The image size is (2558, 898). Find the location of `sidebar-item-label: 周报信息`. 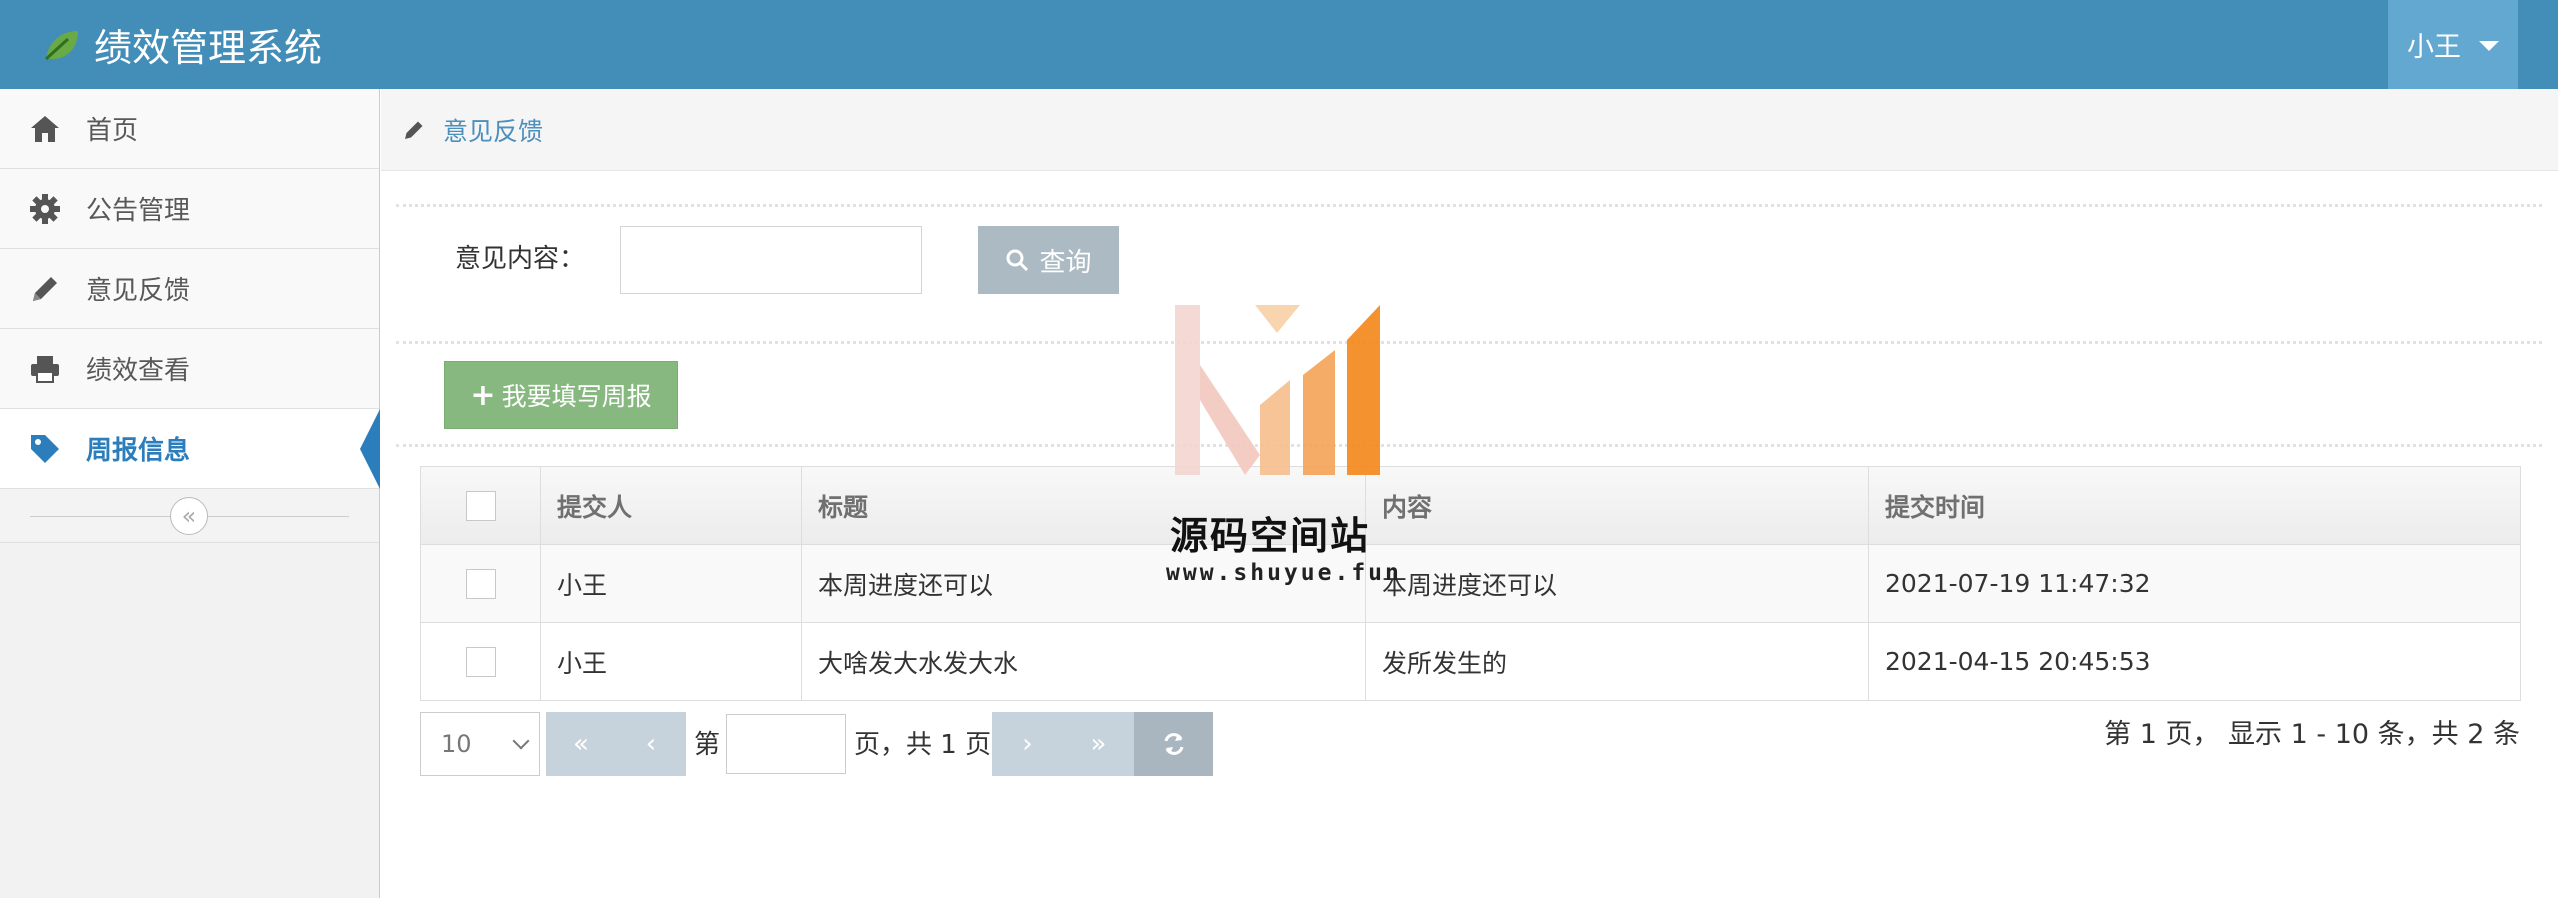

sidebar-item-label: 周报信息 is located at coordinates (138, 451).